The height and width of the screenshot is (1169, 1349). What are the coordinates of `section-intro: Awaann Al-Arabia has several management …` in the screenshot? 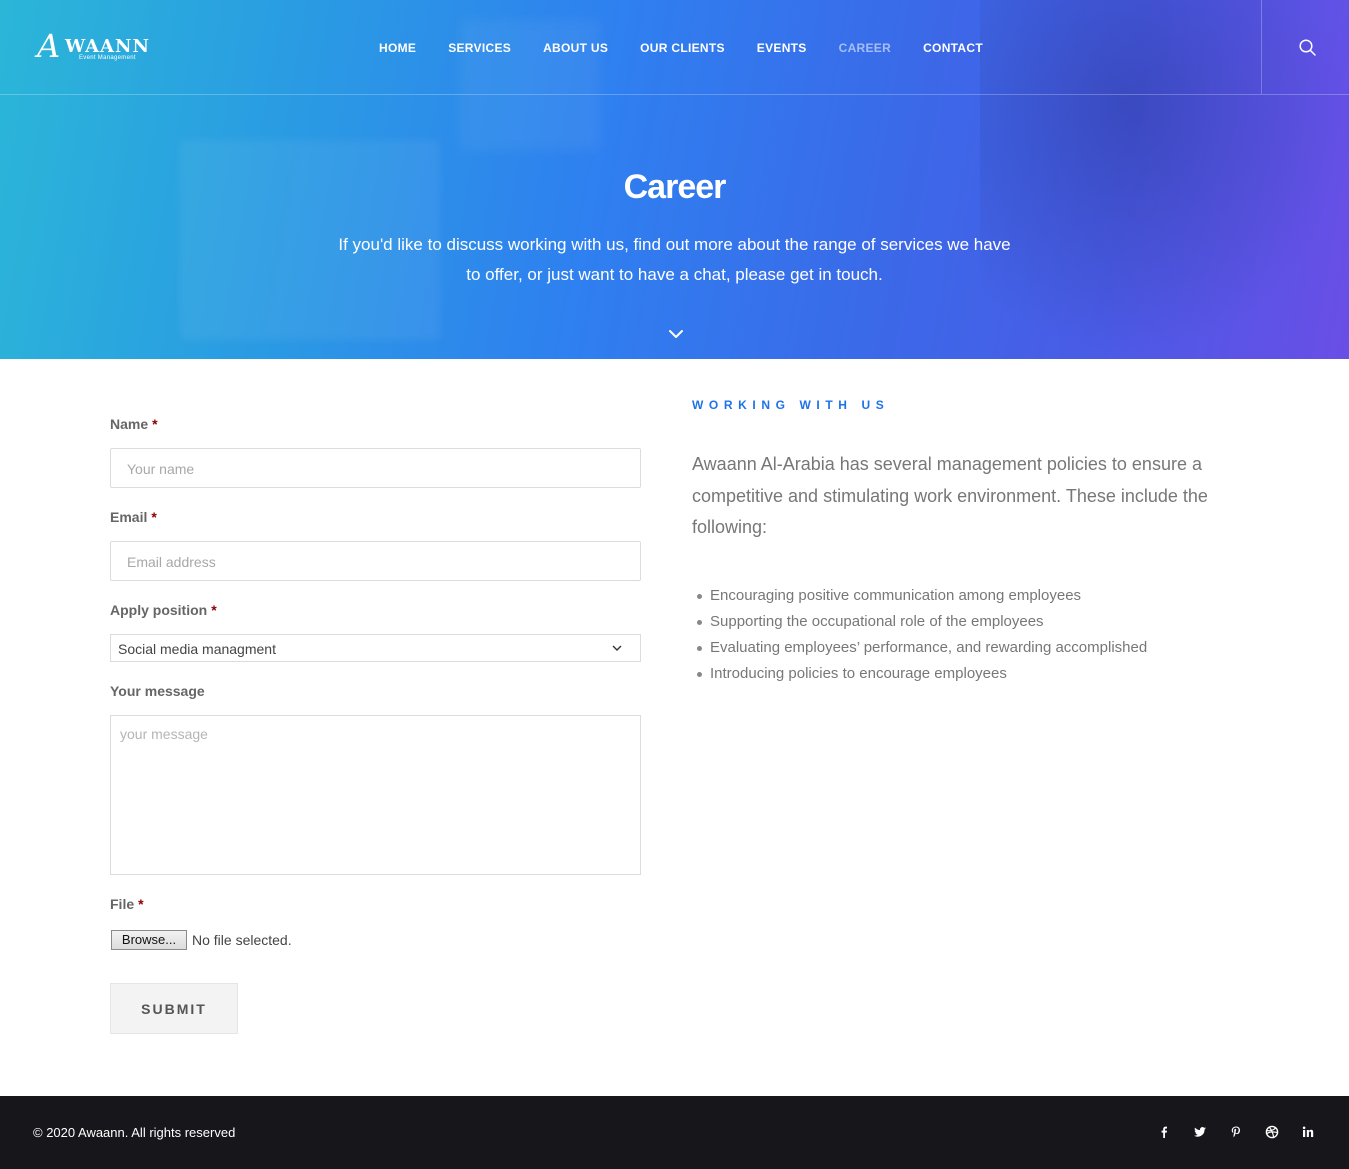 It's located at (950, 495).